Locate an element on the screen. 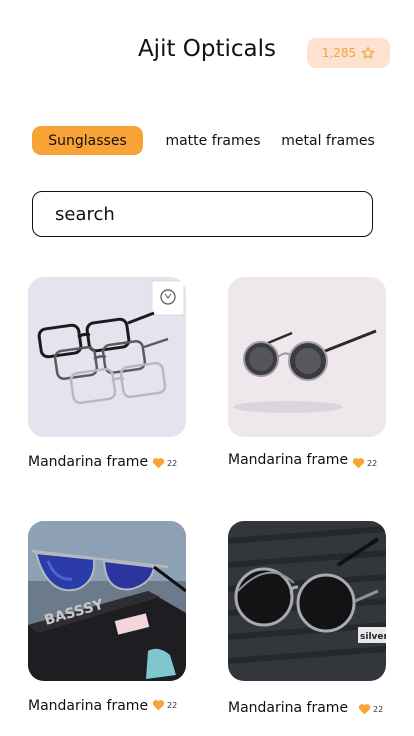  star-outline-icon is located at coordinates (368, 52).